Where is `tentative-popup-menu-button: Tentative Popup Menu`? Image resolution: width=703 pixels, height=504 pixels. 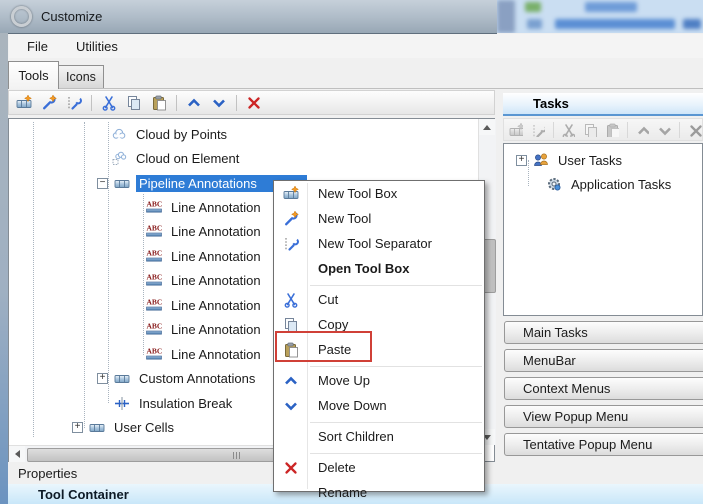
tentative-popup-menu-button: Tentative Popup Menu is located at coordinates (603, 444).